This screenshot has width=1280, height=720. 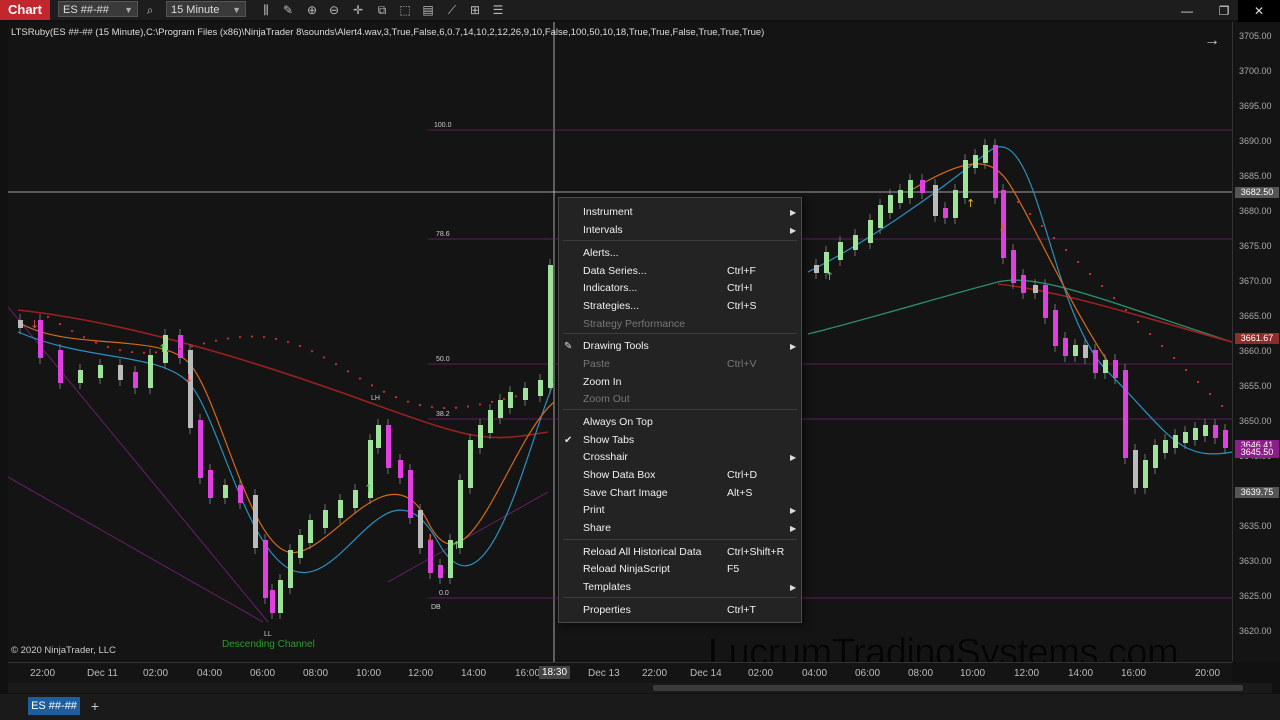 What do you see at coordinates (680, 271) in the screenshot?
I see `menu-item-data-series: Data Series... Ctrl+F` at bounding box center [680, 271].